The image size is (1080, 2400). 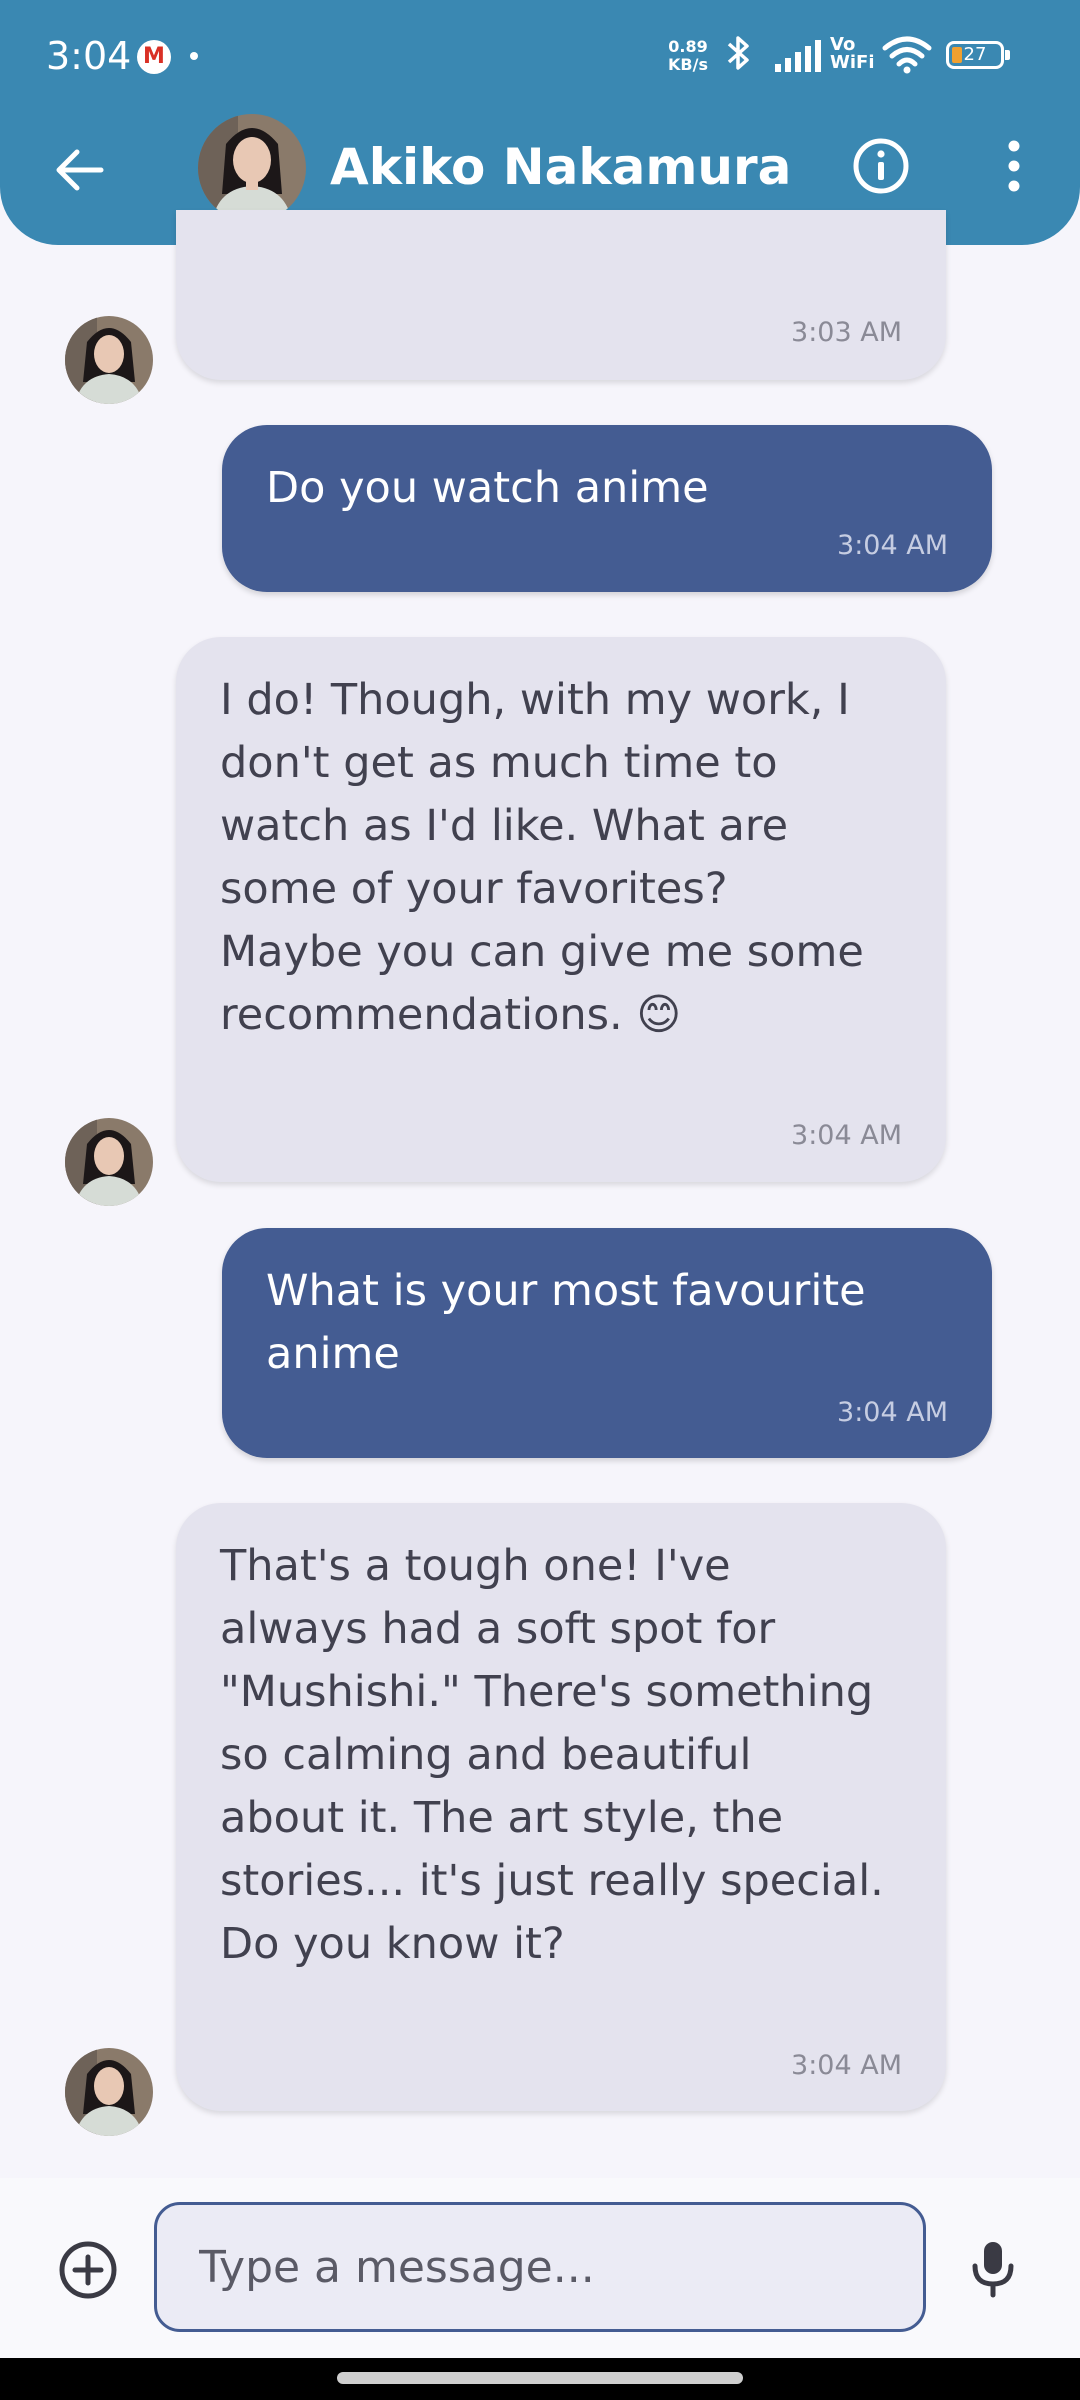 I want to click on message-bubble-bot: 3:03 AM, so click(x=561, y=295).